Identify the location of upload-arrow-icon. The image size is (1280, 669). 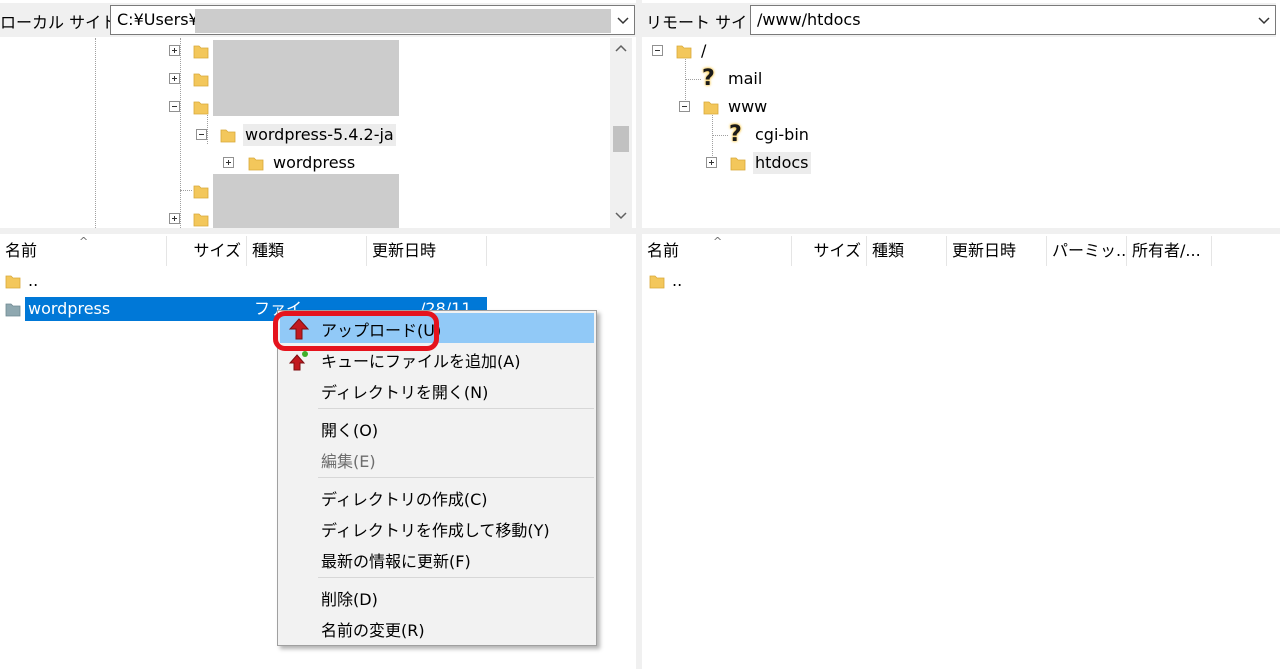
(299, 329).